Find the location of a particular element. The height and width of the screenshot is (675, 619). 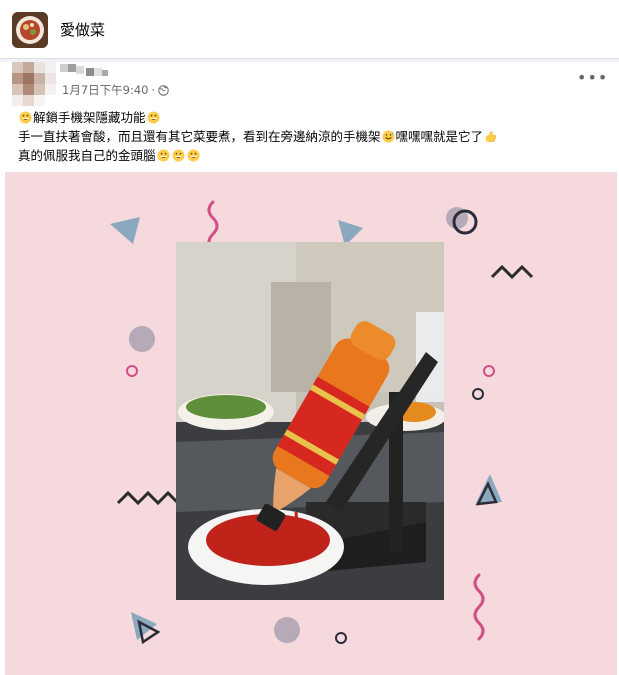

post-text-line-2: 手一直扶著會酸，而且還有其它菜要煮，看到在旁邊納涼的手機架 嘿嘿嘿就是它了 is located at coordinates (258, 136).